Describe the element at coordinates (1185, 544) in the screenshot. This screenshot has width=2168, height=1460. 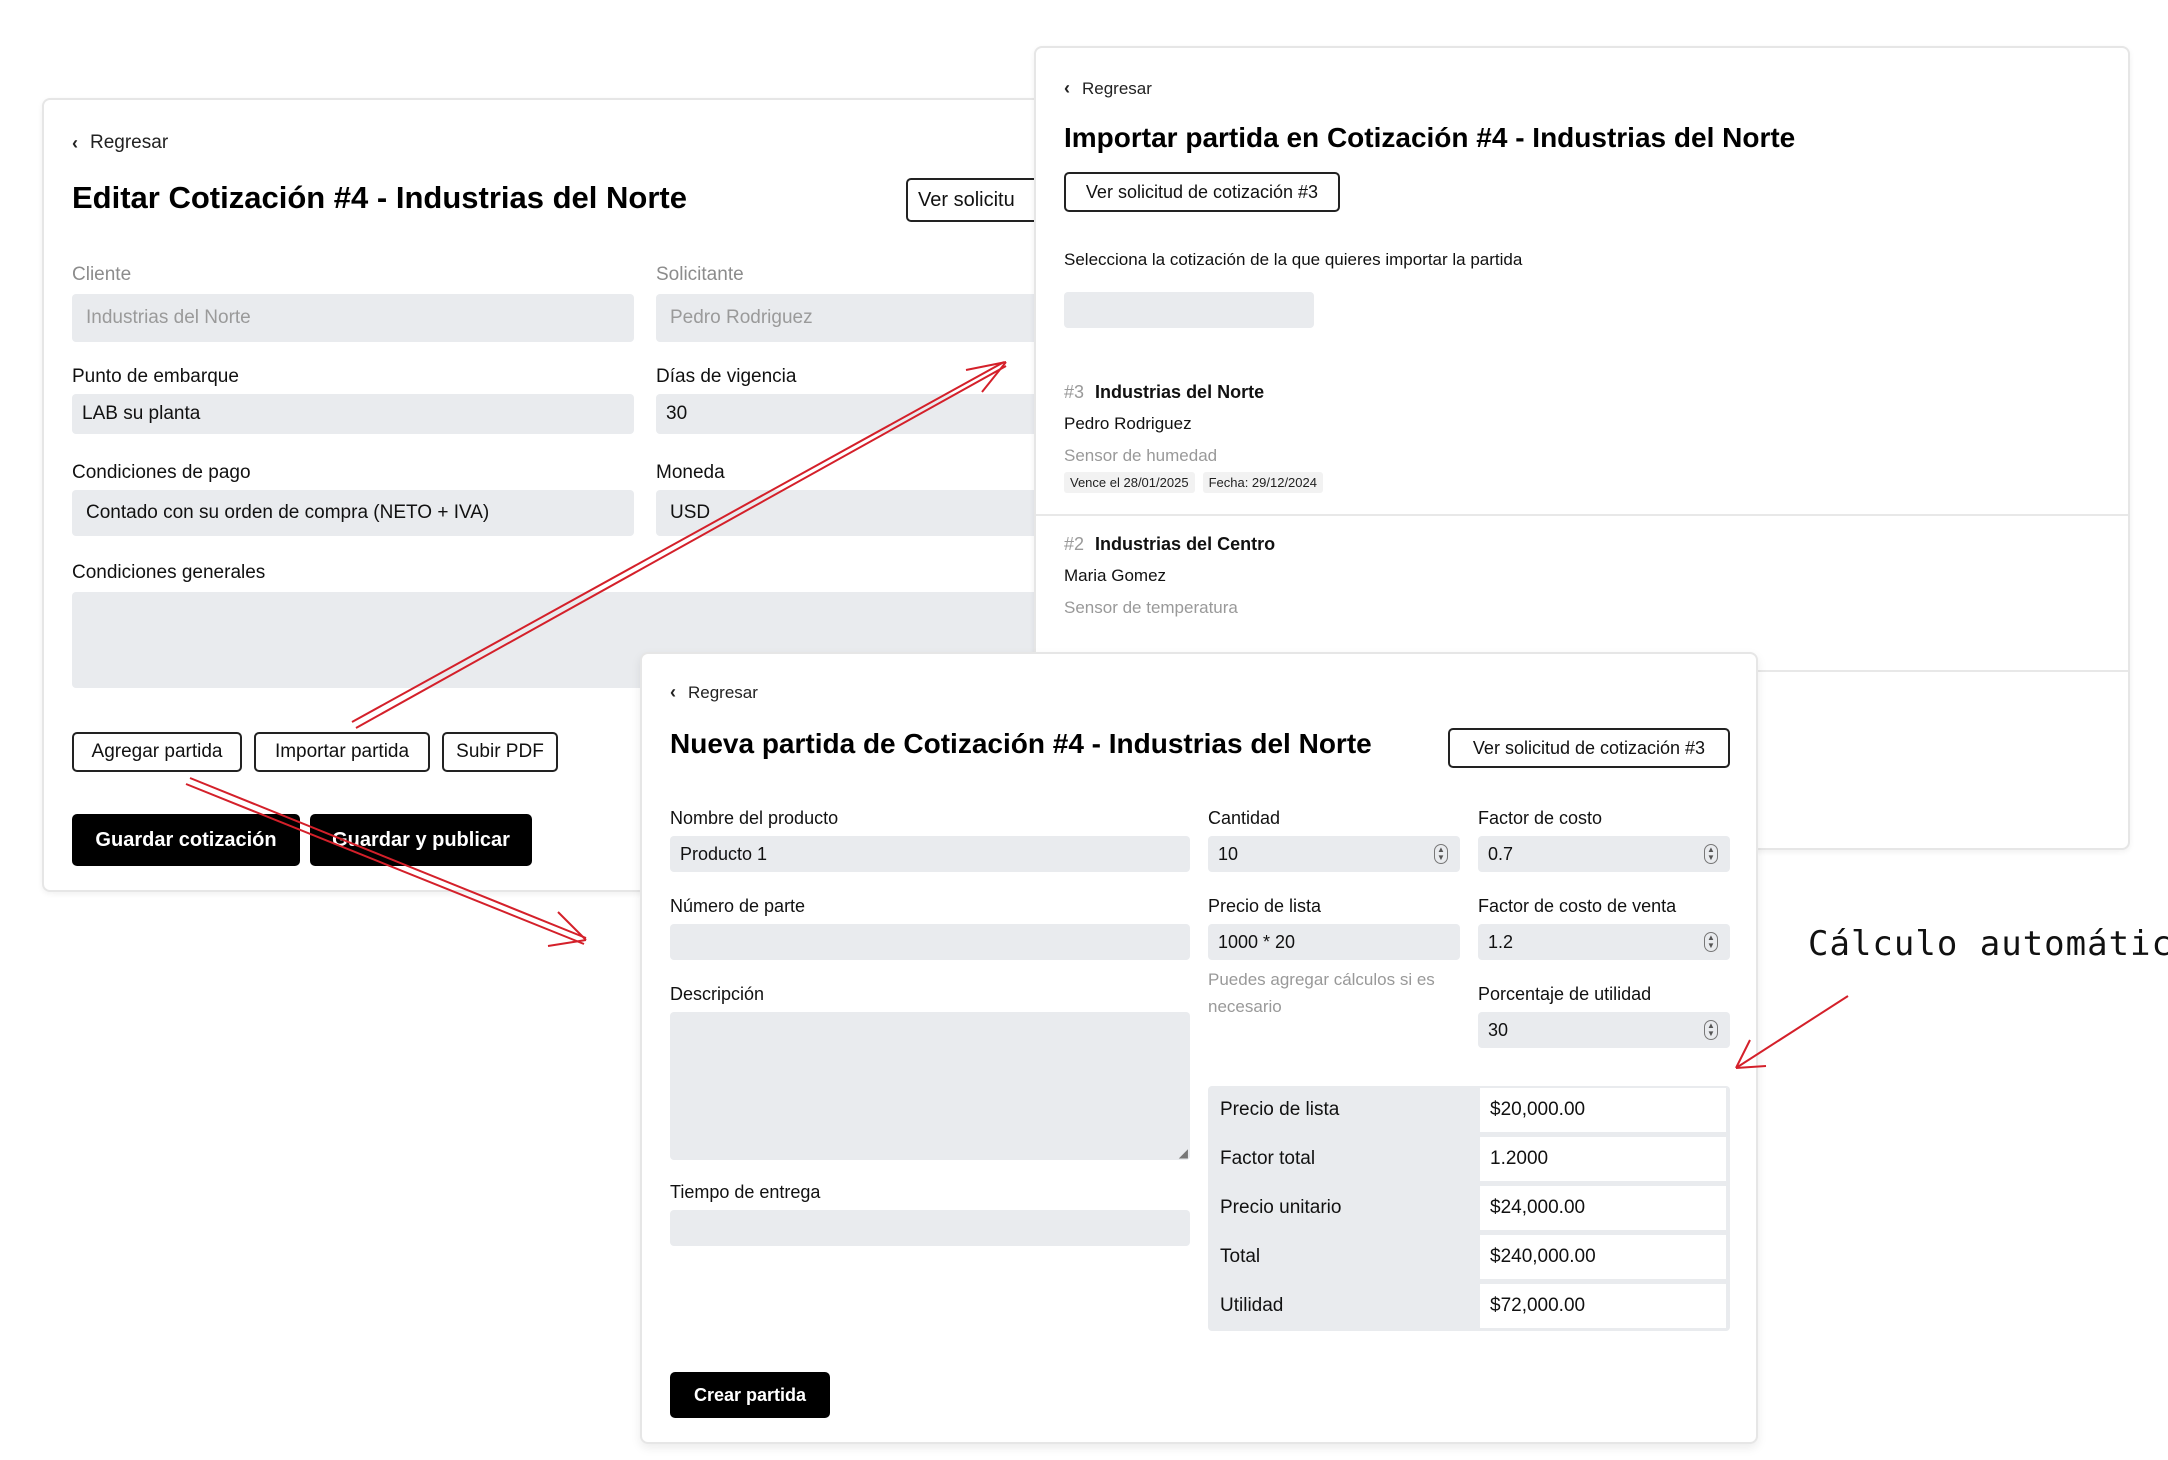
I see `quote-client: Industrias del Centro` at that location.